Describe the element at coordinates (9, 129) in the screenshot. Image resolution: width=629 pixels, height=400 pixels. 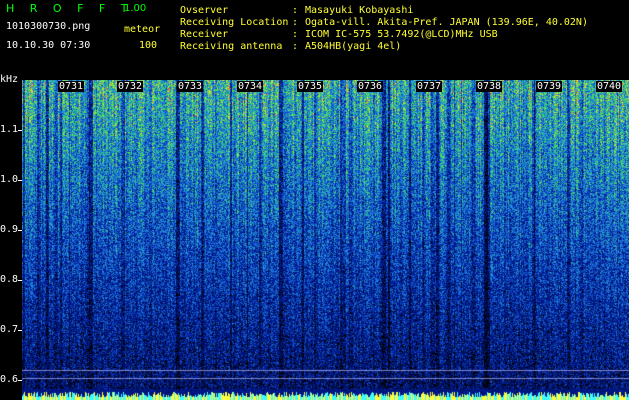
I see `y-tick-1-1: 1.1` at that location.